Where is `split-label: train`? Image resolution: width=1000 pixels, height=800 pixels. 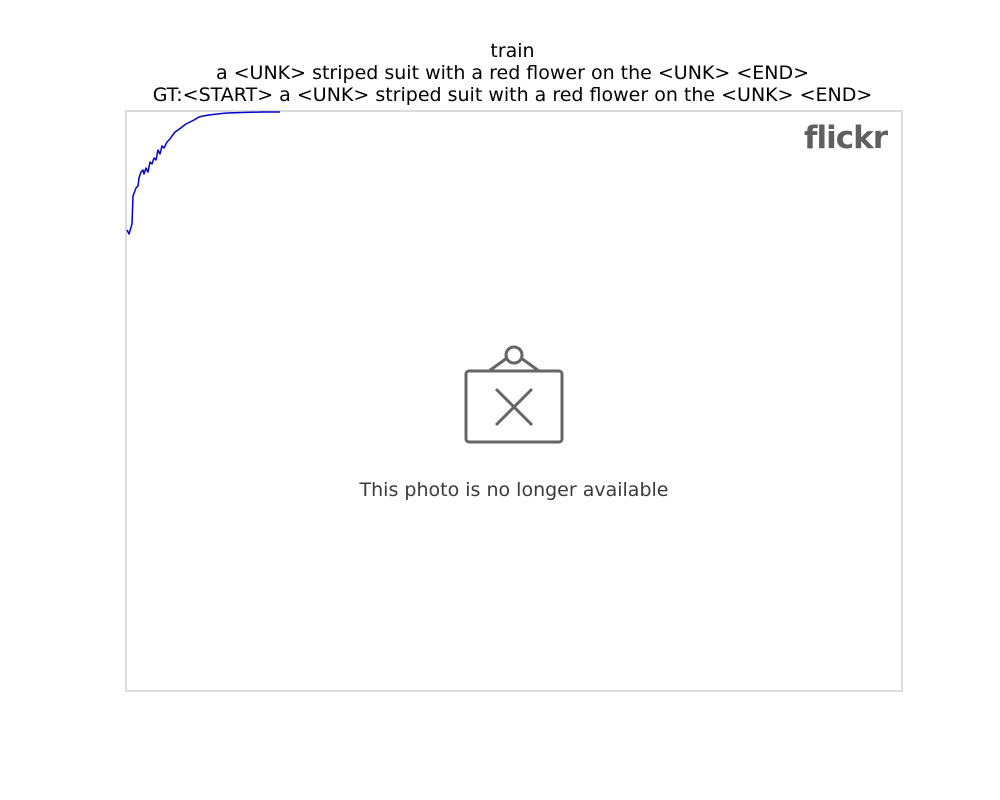 split-label: train is located at coordinates (512, 51).